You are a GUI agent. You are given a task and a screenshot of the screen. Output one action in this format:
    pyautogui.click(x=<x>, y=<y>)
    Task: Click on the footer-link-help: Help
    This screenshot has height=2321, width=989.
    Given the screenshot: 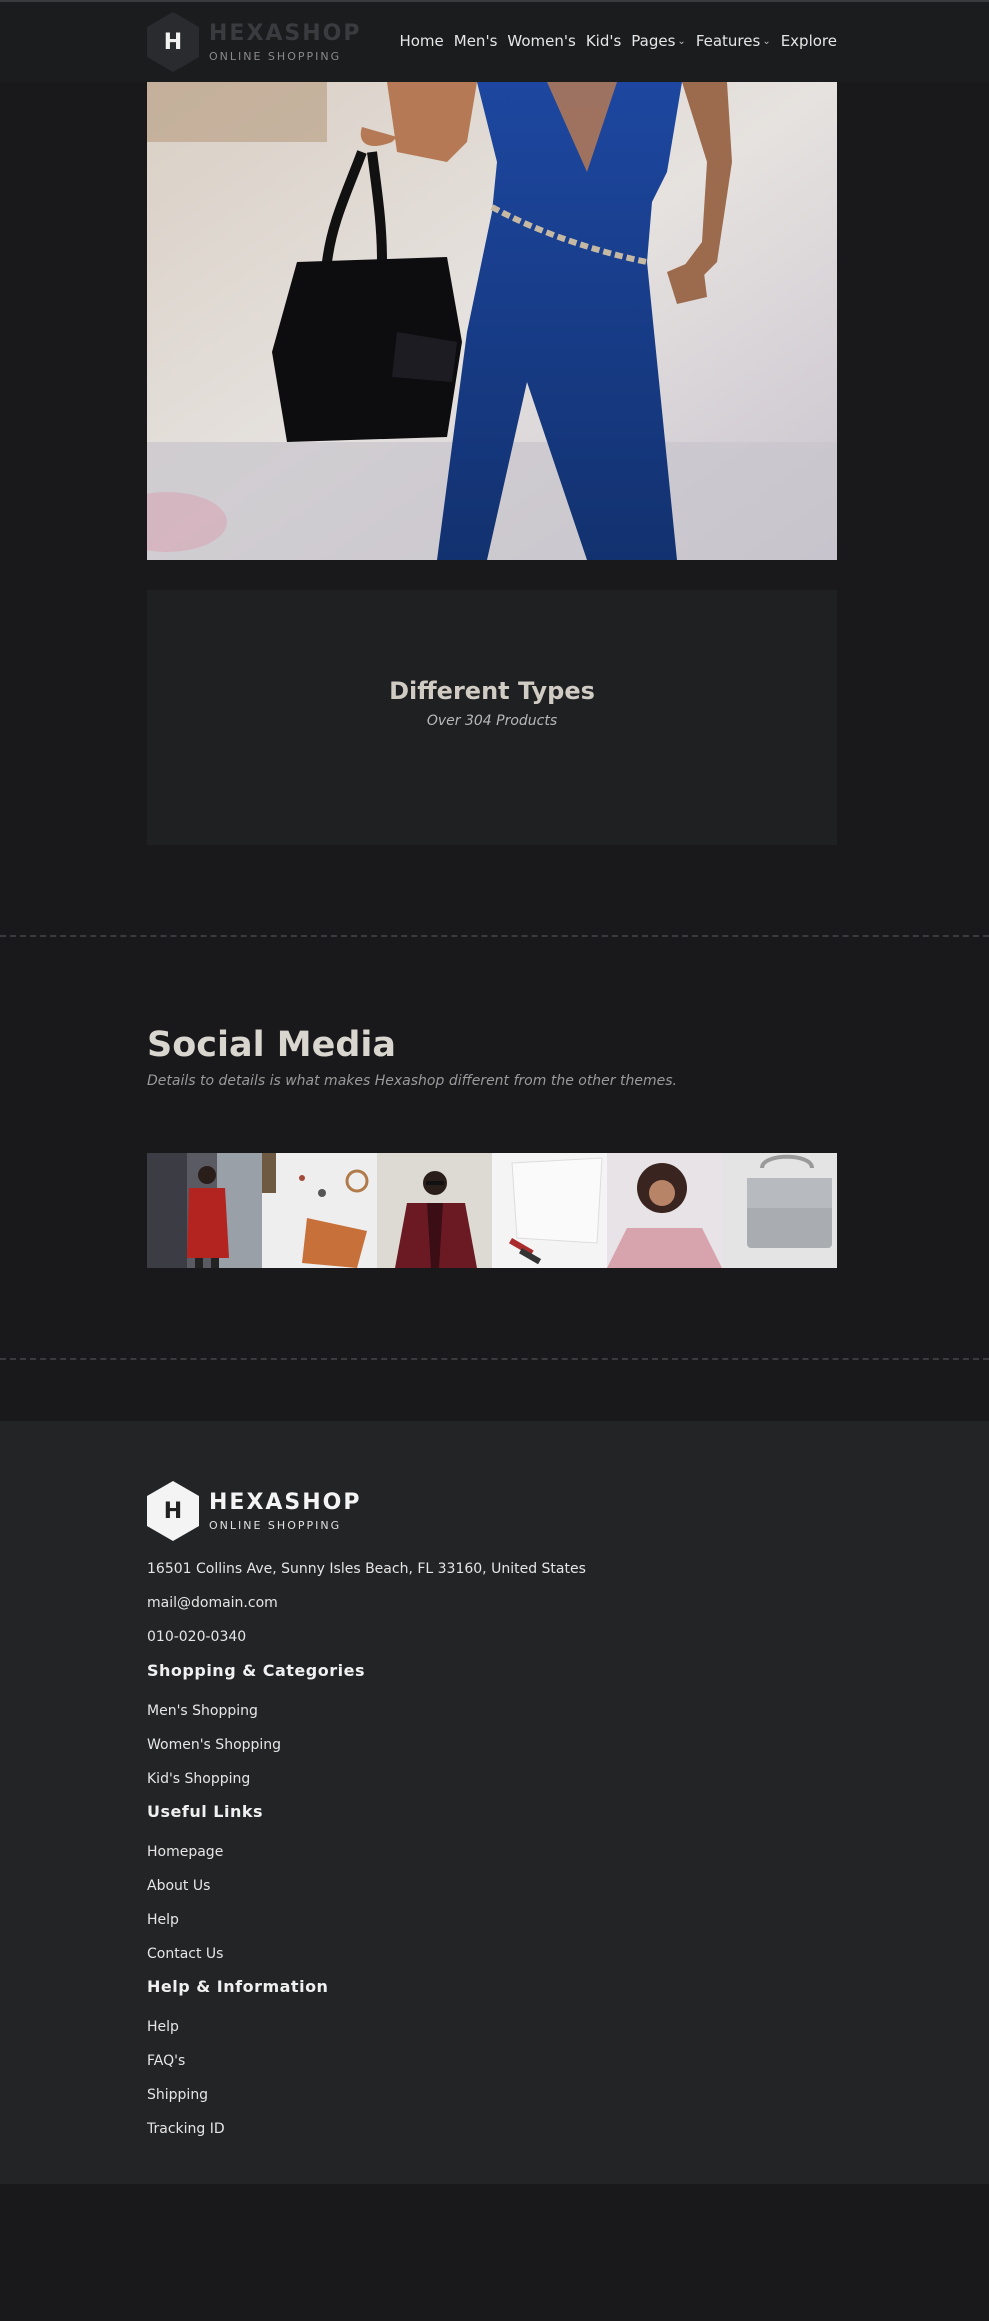 What is the action you would take?
    pyautogui.click(x=163, y=1920)
    